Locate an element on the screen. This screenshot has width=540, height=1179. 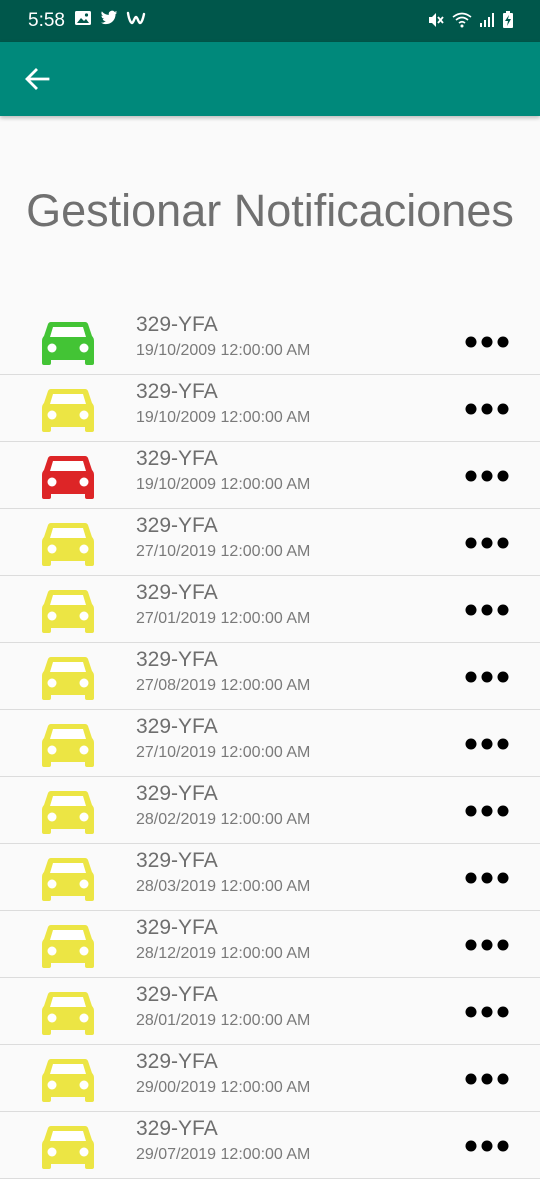
wifi-icon is located at coordinates (462, 20).